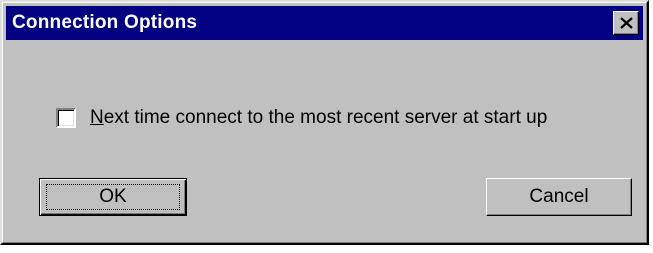  What do you see at coordinates (105, 22) in the screenshot?
I see `dialog-title: Connection Options` at bounding box center [105, 22].